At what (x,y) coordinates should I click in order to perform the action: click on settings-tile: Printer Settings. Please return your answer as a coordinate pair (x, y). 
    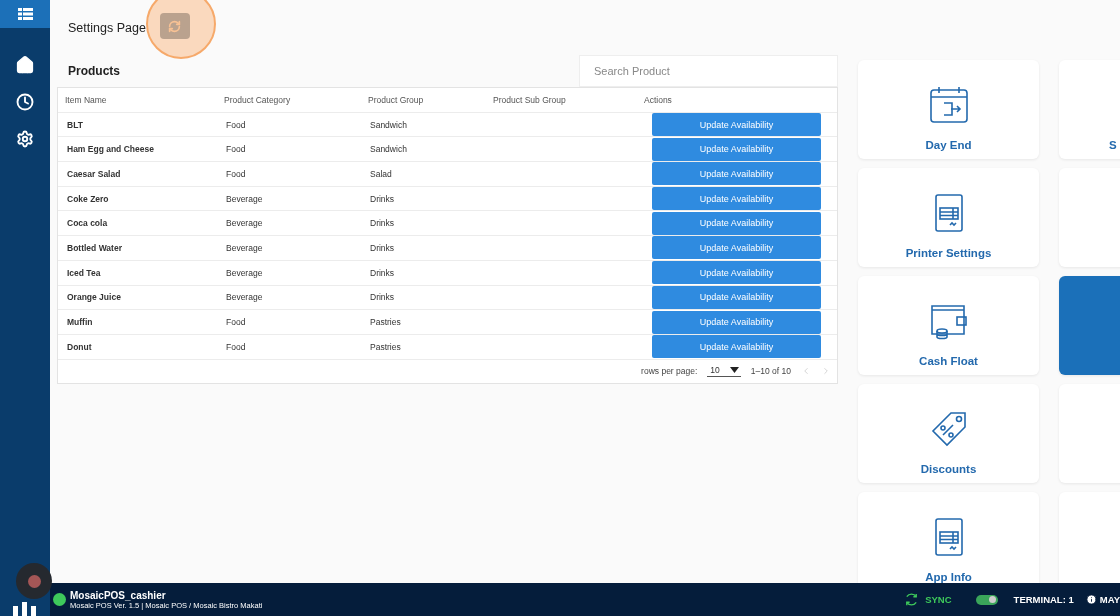
    Looking at the image, I should click on (948, 217).